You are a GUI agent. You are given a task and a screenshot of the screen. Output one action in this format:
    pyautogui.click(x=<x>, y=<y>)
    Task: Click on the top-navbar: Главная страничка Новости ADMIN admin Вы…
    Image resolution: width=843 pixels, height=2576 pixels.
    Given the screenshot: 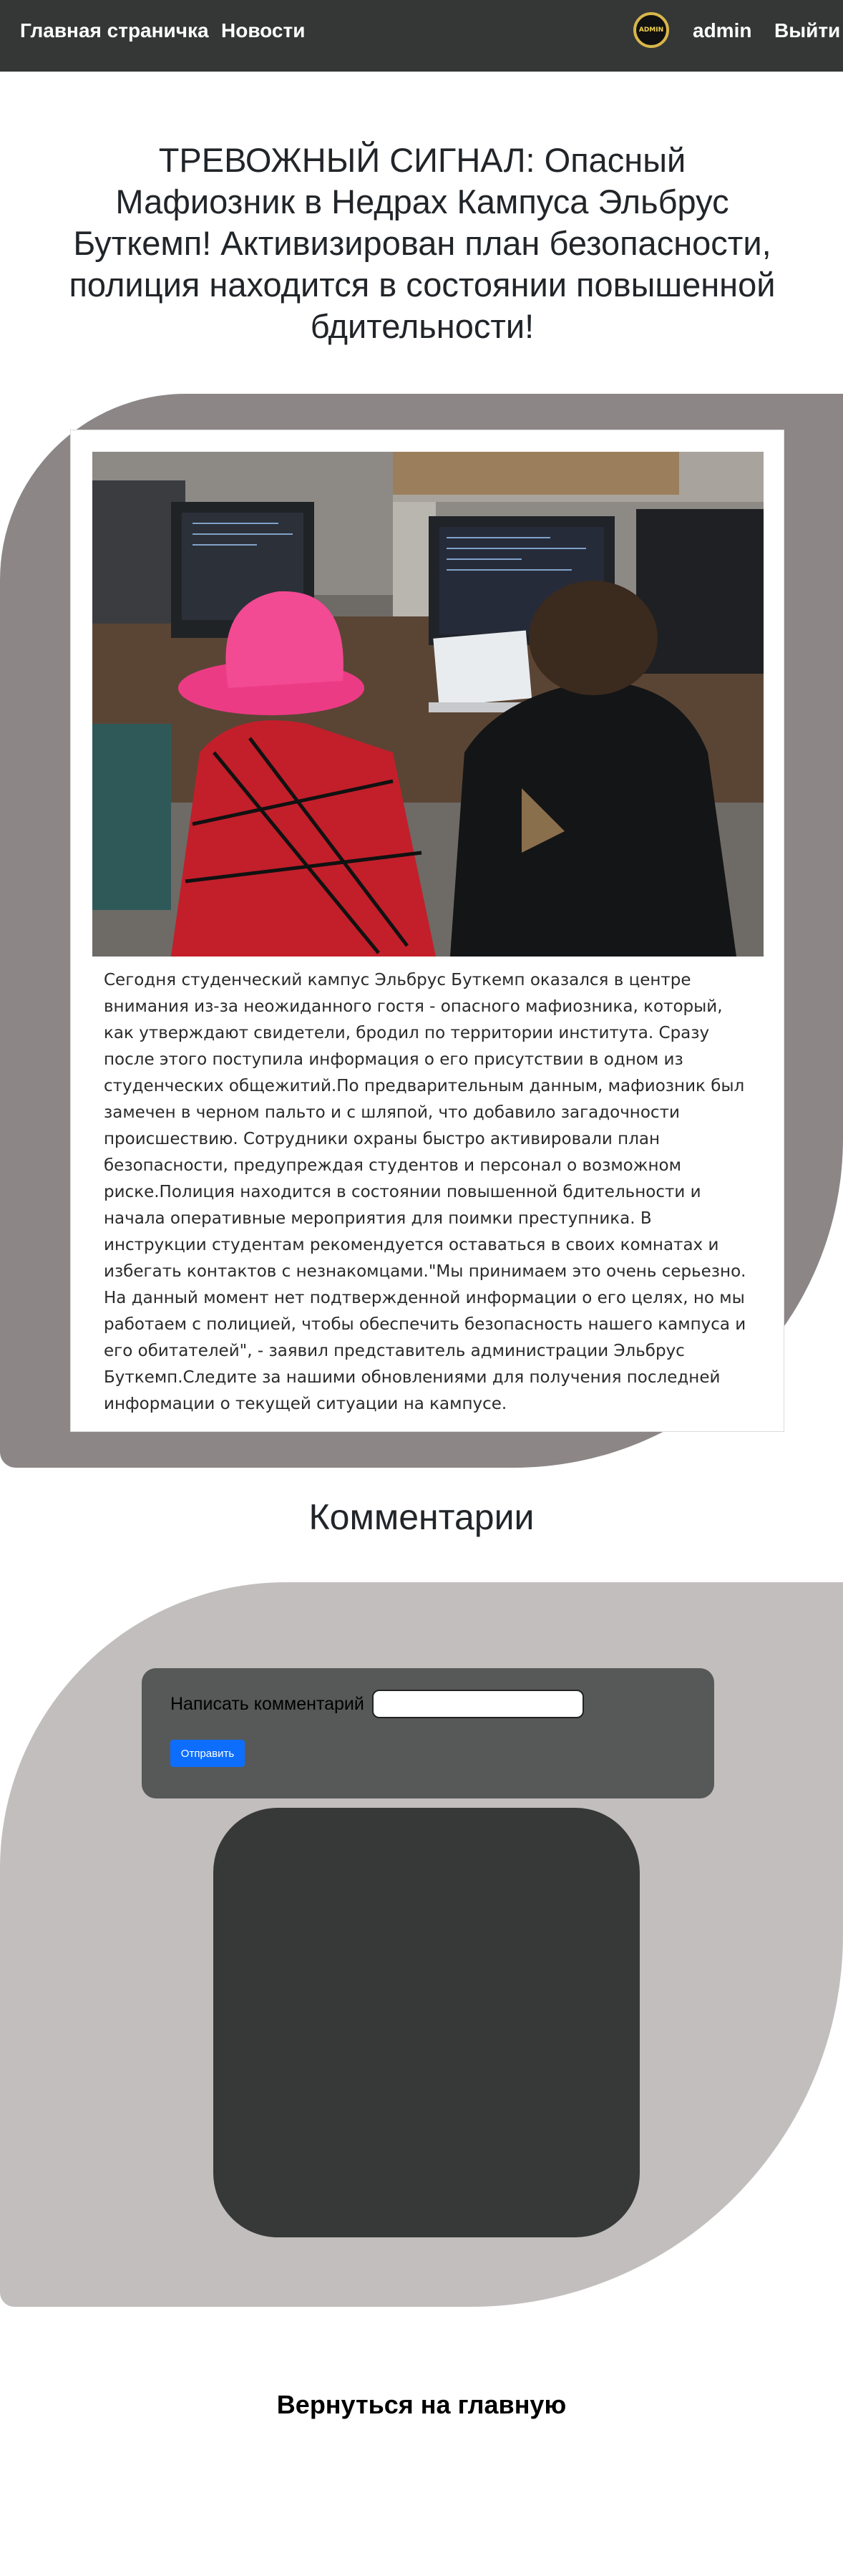 What is the action you would take?
    pyautogui.click(x=421, y=36)
    